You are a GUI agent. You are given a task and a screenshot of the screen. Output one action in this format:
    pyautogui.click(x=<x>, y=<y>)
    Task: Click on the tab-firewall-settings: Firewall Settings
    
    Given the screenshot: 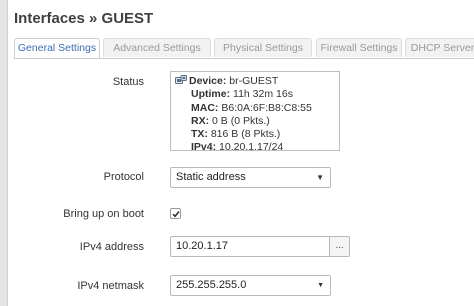 What is the action you would take?
    pyautogui.click(x=359, y=47)
    